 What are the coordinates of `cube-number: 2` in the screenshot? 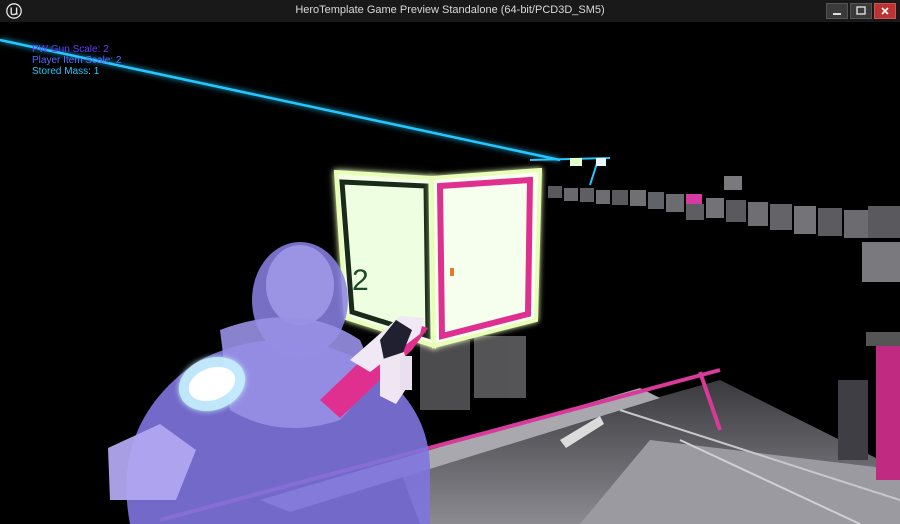 It's located at (360, 280).